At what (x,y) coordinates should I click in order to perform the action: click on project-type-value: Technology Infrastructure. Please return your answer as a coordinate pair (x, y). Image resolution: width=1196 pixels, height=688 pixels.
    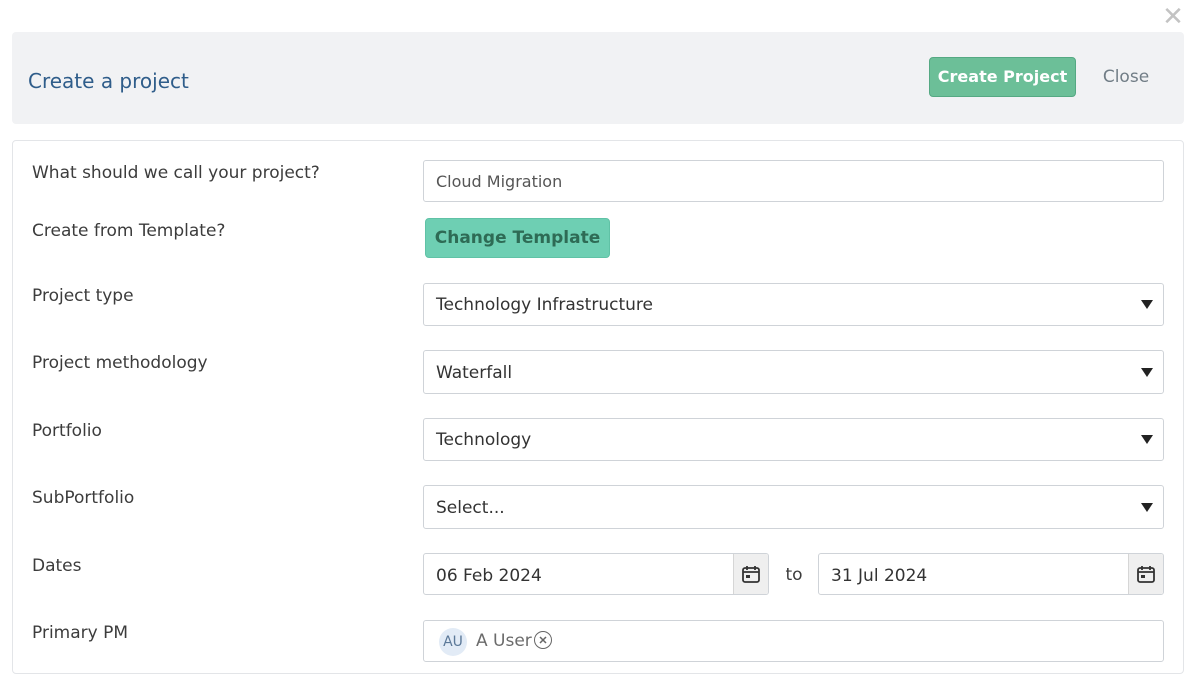
    Looking at the image, I should click on (544, 305).